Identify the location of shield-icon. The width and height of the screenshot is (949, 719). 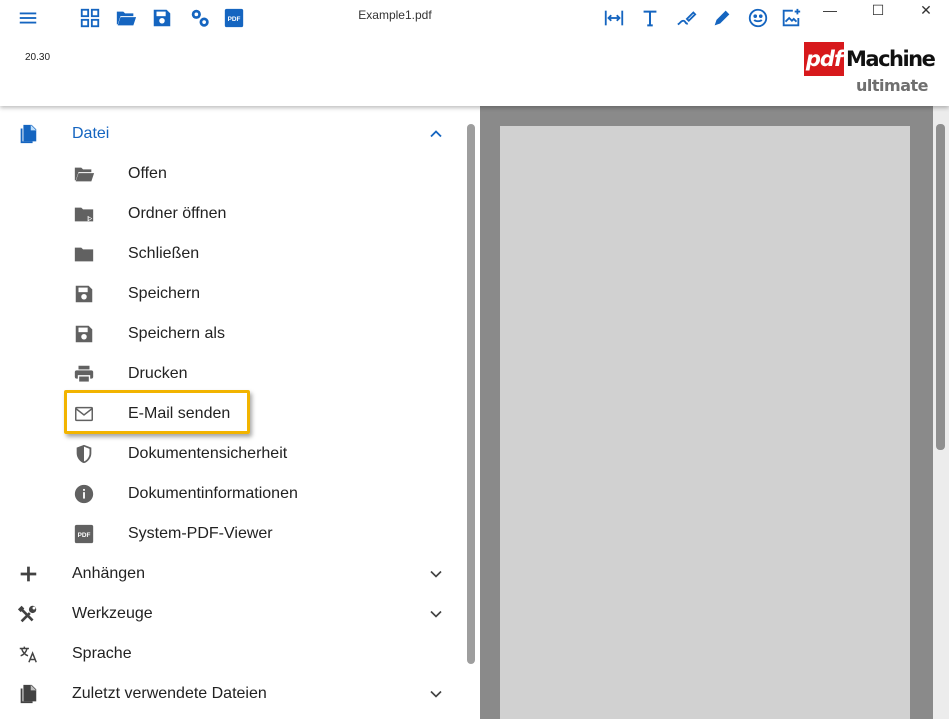
(84, 454).